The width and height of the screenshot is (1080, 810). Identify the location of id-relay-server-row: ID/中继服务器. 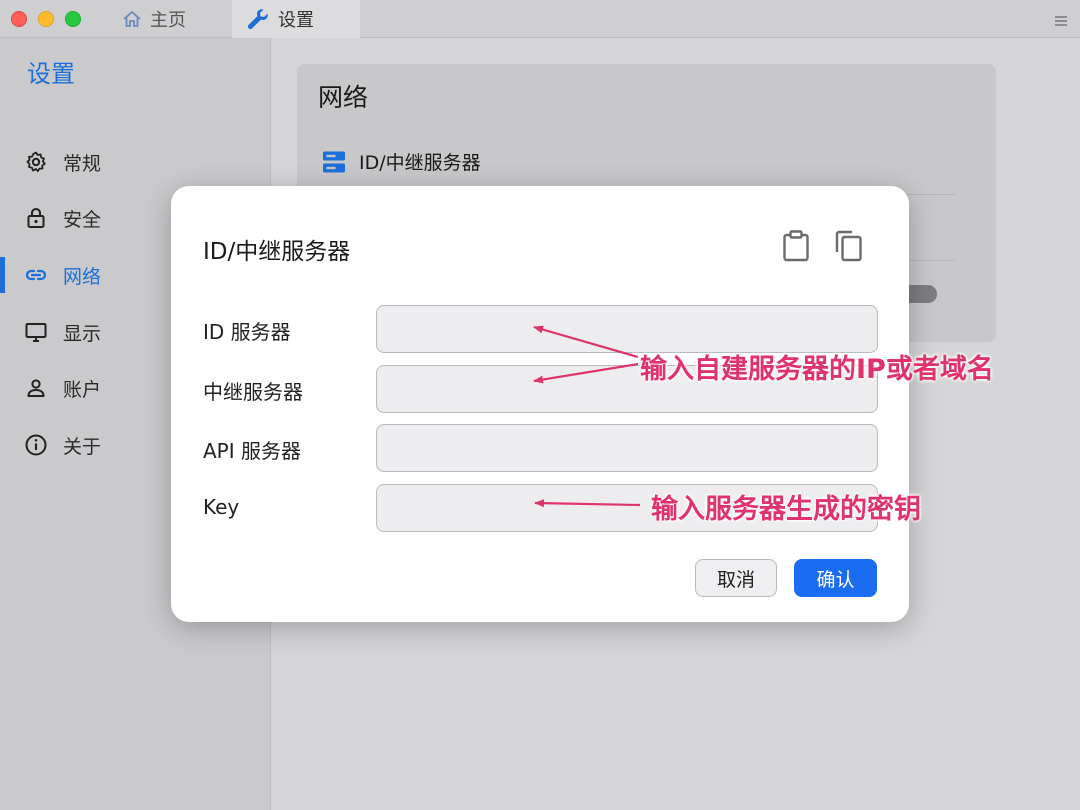
(401, 161).